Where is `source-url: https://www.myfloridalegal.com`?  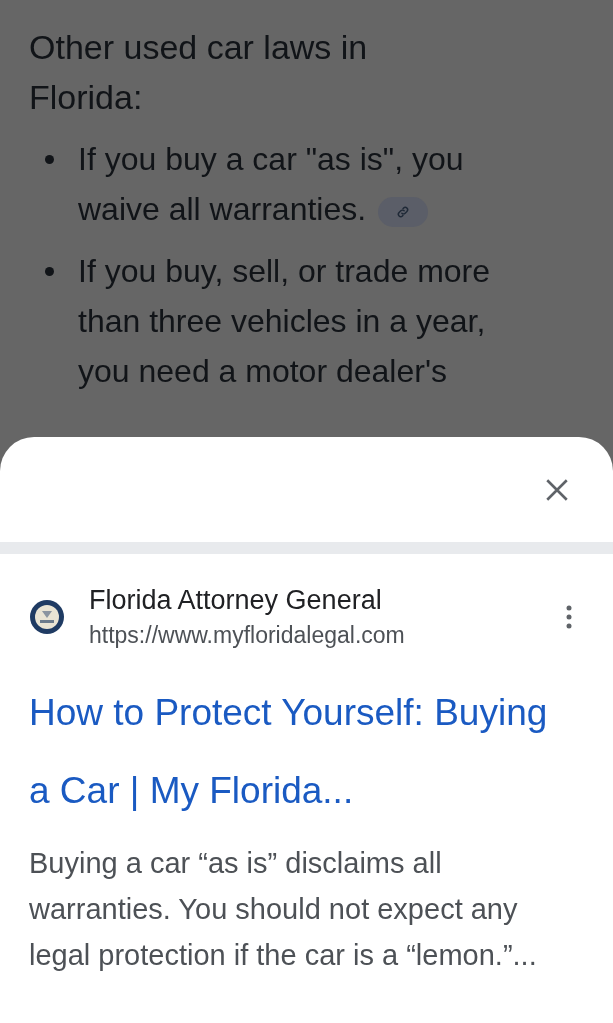 source-url: https://www.myfloridalegal.com is located at coordinates (247, 635).